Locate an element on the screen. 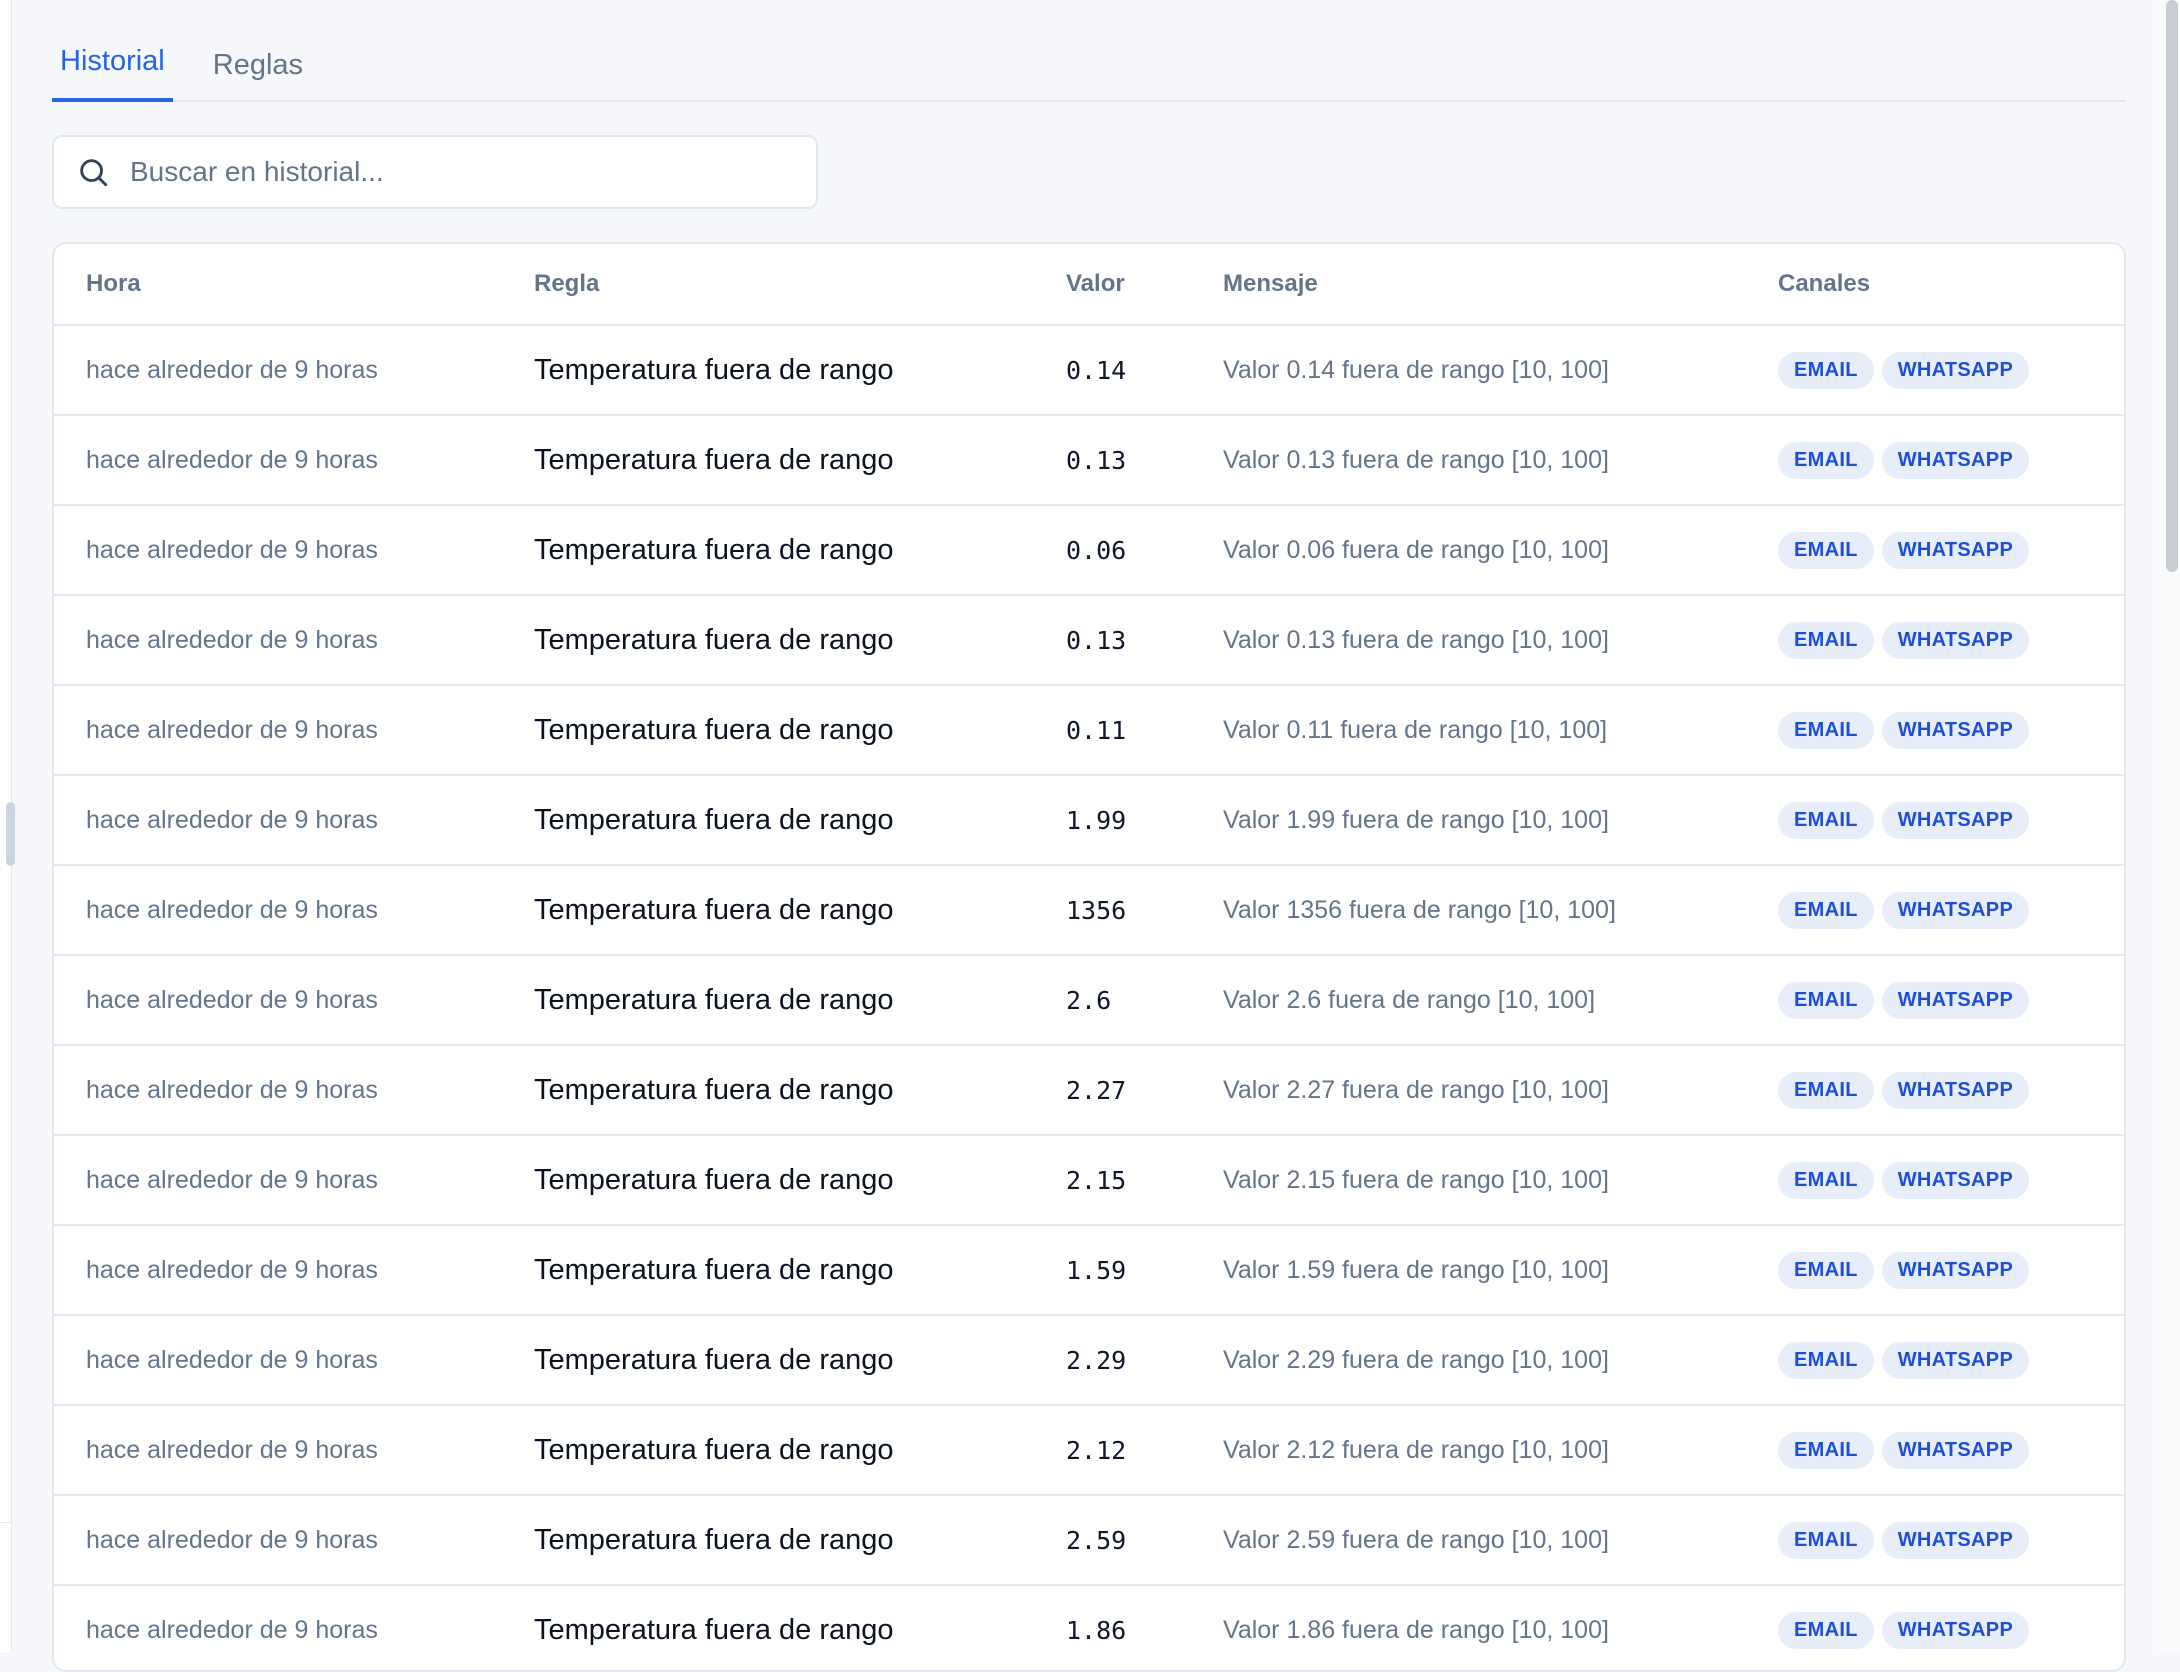 The height and width of the screenshot is (1672, 2180). tab-reglas: Reglas is located at coordinates (258, 75).